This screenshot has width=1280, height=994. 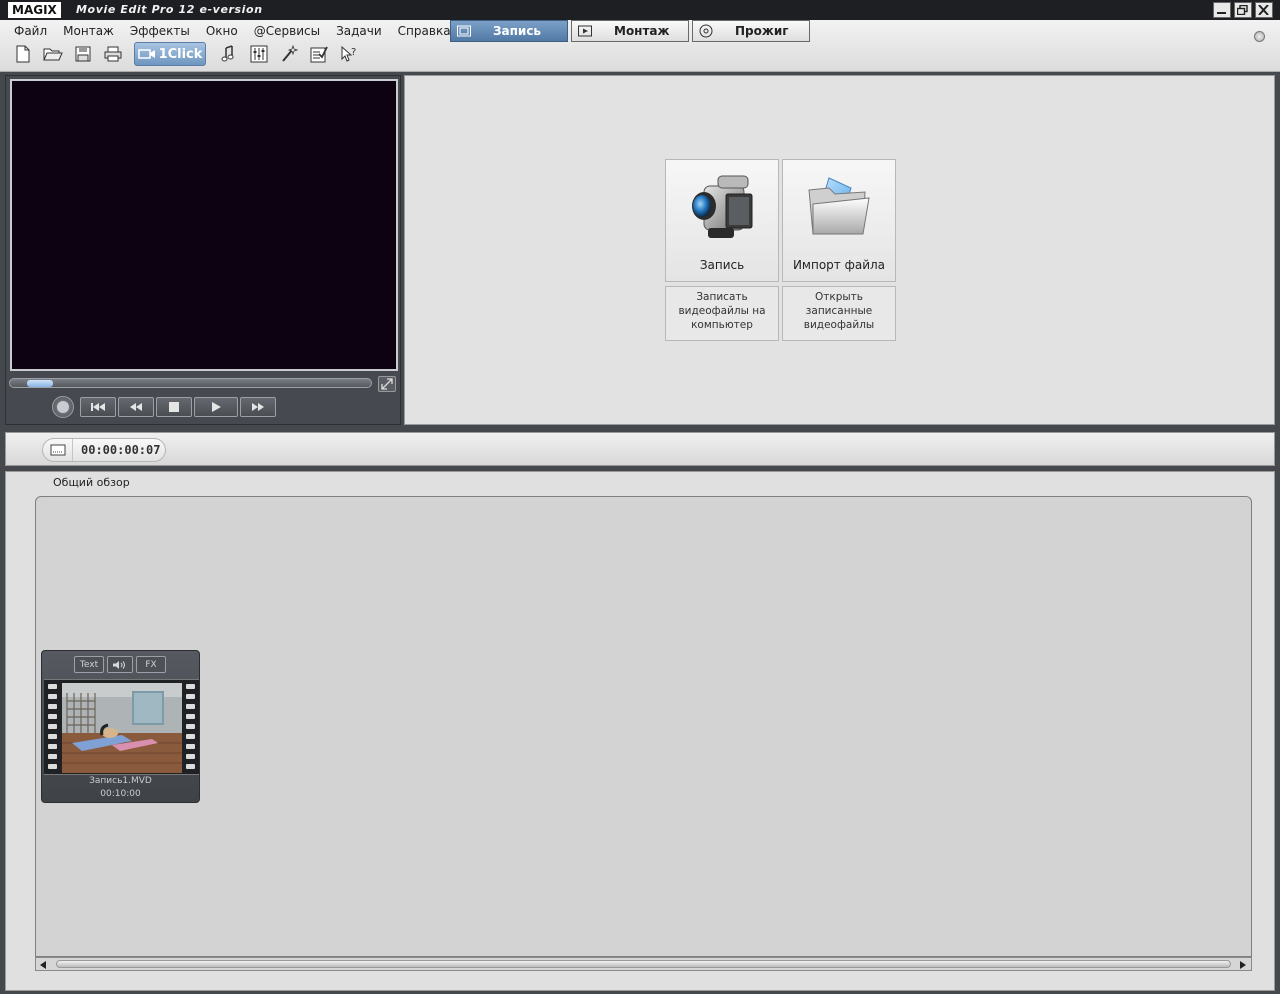 I want to click on go-to-start-icon, so click(x=98, y=407).